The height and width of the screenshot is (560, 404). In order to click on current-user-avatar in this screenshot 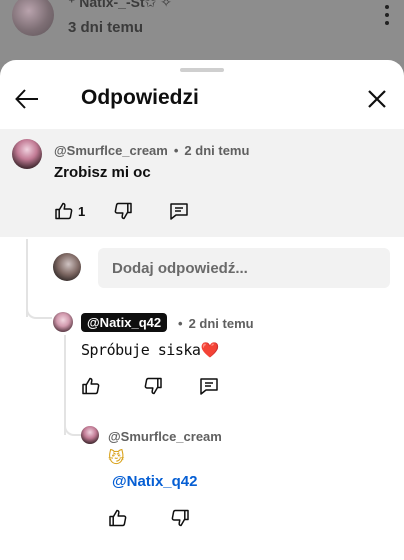, I will do `click(67, 267)`.